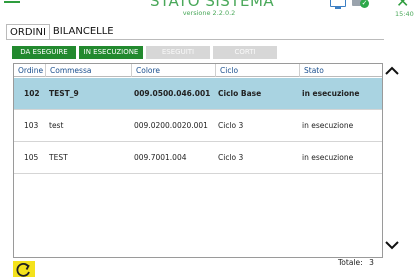 This screenshot has width=414, height=277. I want to click on cell-commessa: TEST, so click(58, 157).